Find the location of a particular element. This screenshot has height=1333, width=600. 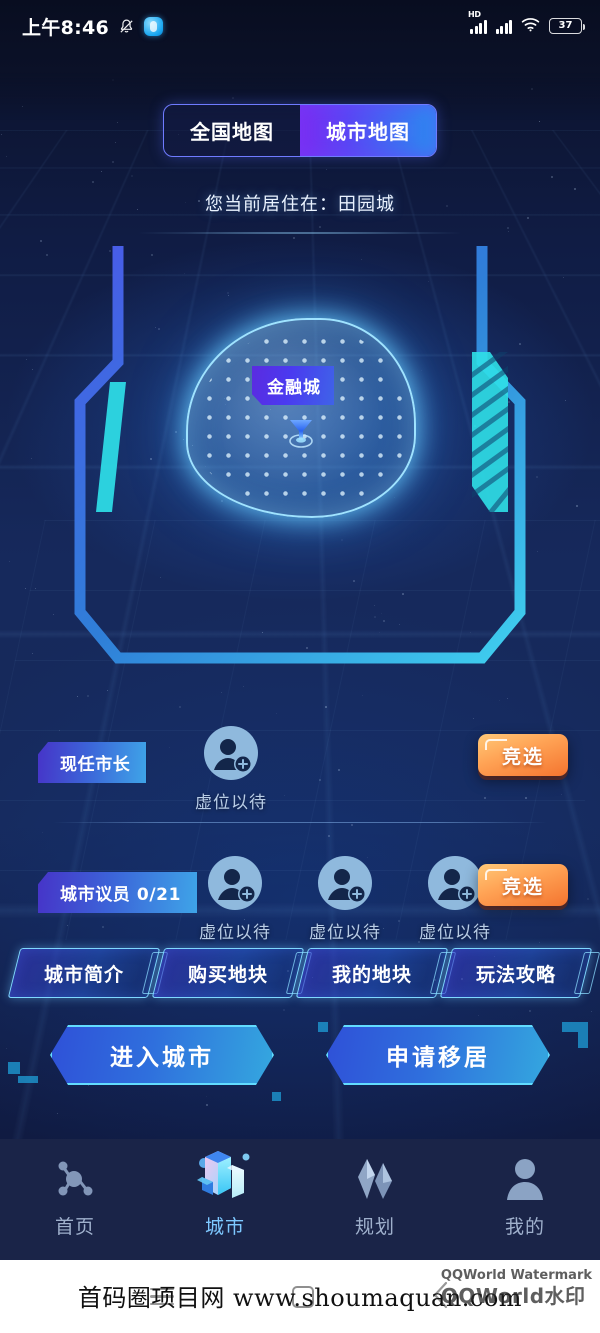

status-bar-left: 上午8:46 is located at coordinates (93, 26).